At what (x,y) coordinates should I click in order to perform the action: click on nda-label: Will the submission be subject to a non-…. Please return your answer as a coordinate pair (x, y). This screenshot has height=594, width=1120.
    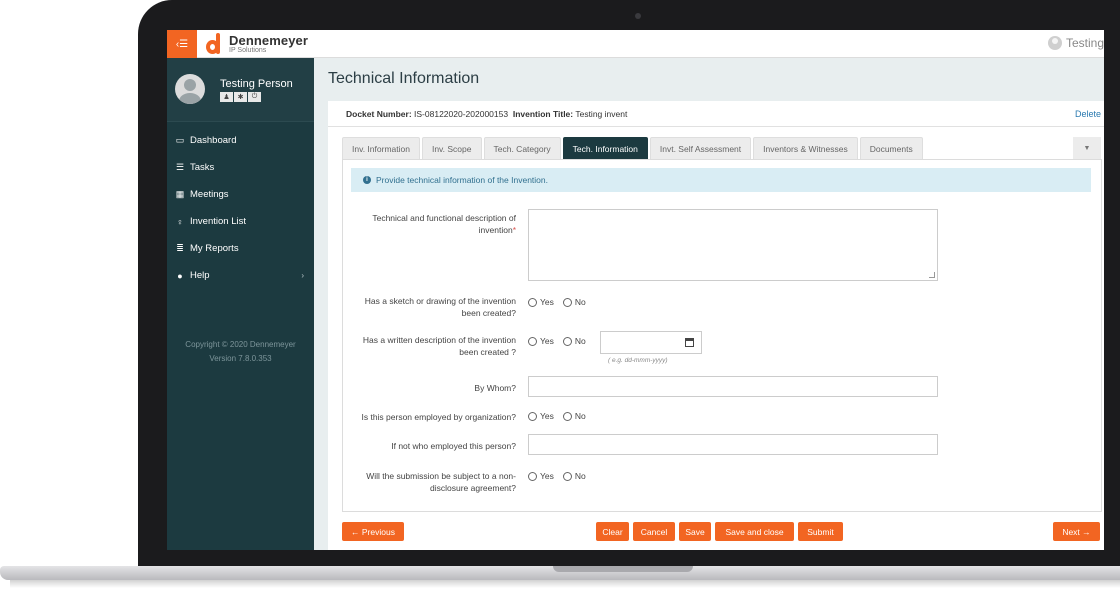
    Looking at the image, I should click on (436, 482).